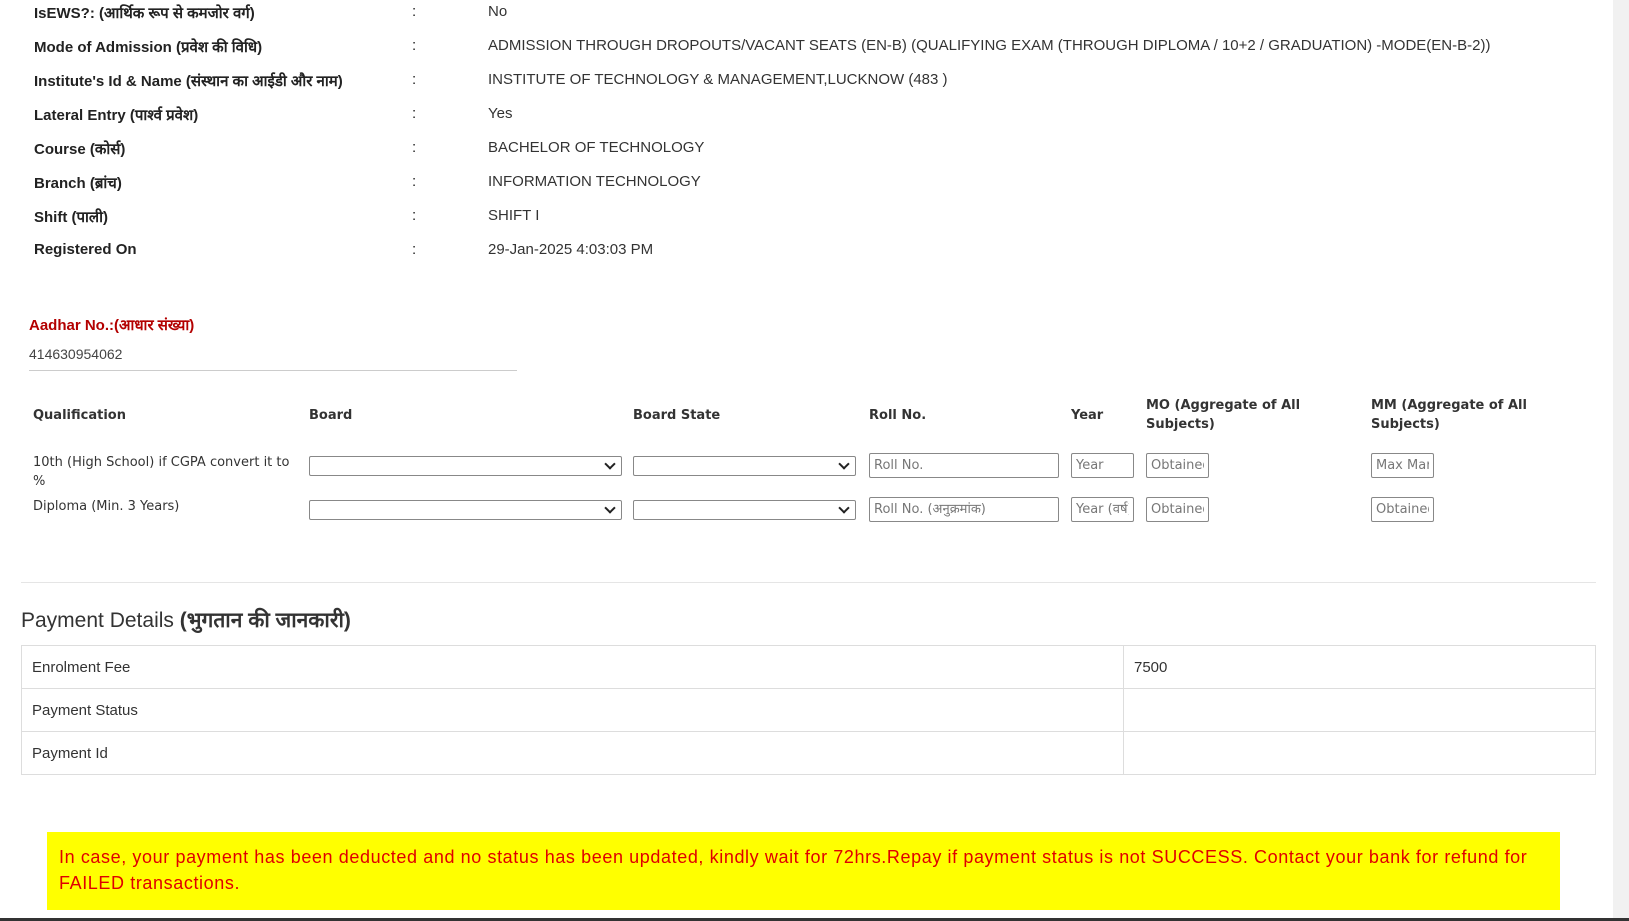  What do you see at coordinates (144, 13) in the screenshot?
I see `detail-label: IsEWS?: (आर्थिक रूप से कमजोर वर्ग)` at bounding box center [144, 13].